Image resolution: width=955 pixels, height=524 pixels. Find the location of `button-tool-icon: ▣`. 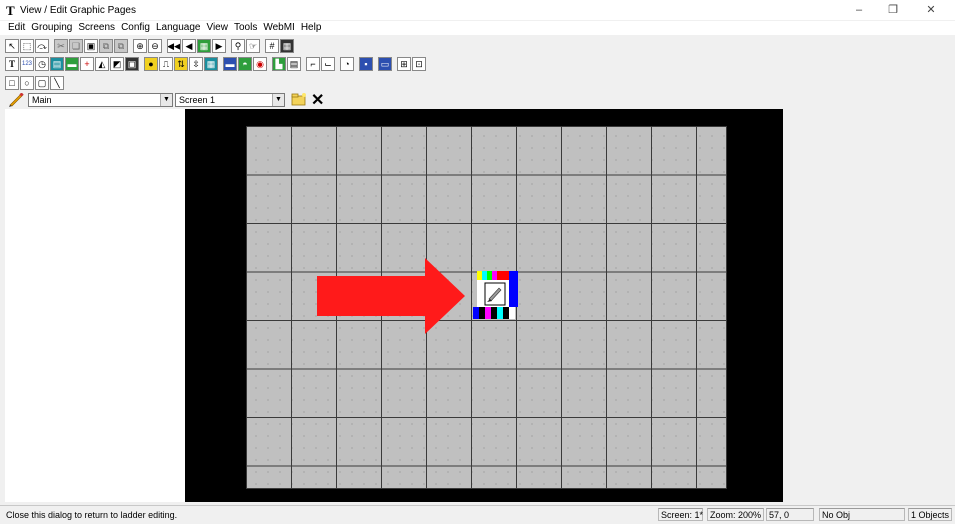

button-tool-icon: ▣ is located at coordinates (132, 64).